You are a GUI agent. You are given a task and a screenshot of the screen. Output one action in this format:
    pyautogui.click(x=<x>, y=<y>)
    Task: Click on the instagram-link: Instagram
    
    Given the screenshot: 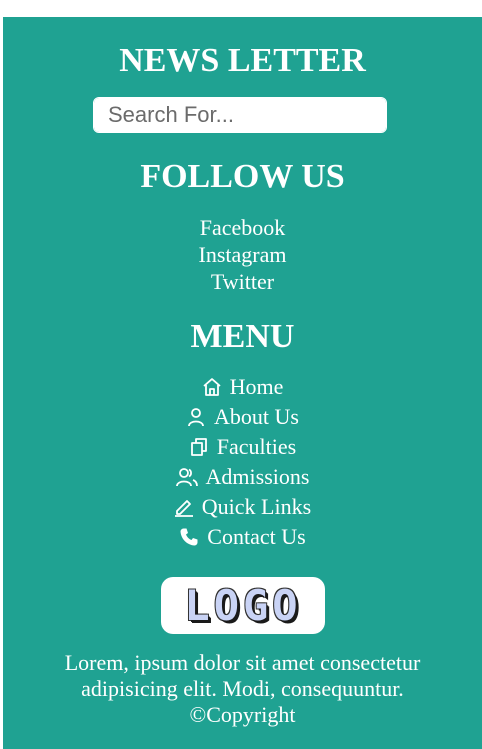 What is the action you would take?
    pyautogui.click(x=242, y=254)
    